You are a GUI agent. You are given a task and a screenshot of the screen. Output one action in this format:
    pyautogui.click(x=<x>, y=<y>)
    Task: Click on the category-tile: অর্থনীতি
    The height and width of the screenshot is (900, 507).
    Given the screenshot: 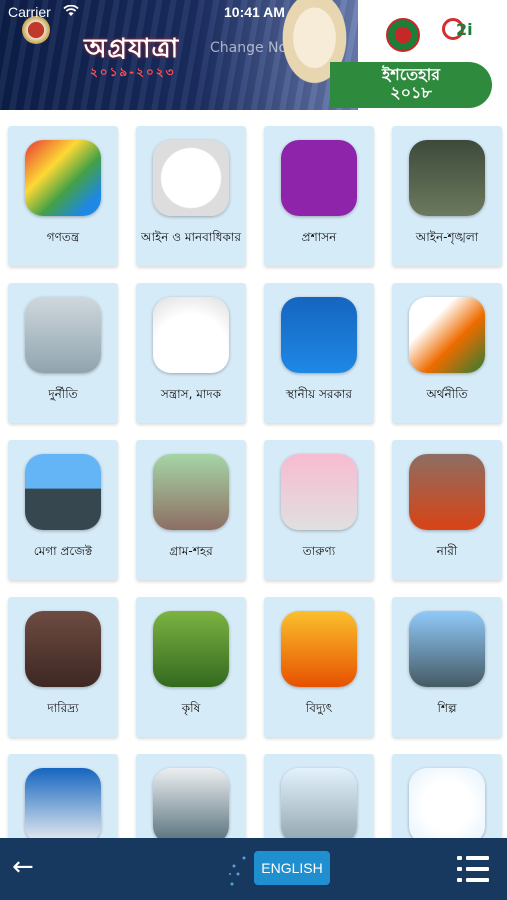 What is the action you would take?
    pyautogui.click(x=447, y=353)
    